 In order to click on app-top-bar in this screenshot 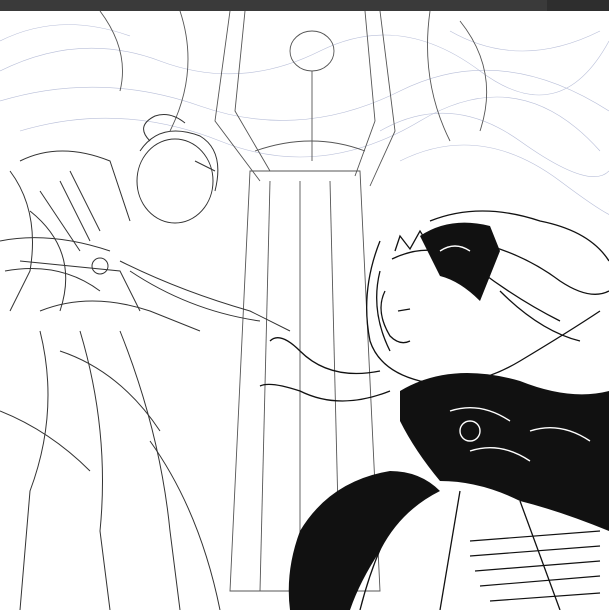, I will do `click(304, 5)`.